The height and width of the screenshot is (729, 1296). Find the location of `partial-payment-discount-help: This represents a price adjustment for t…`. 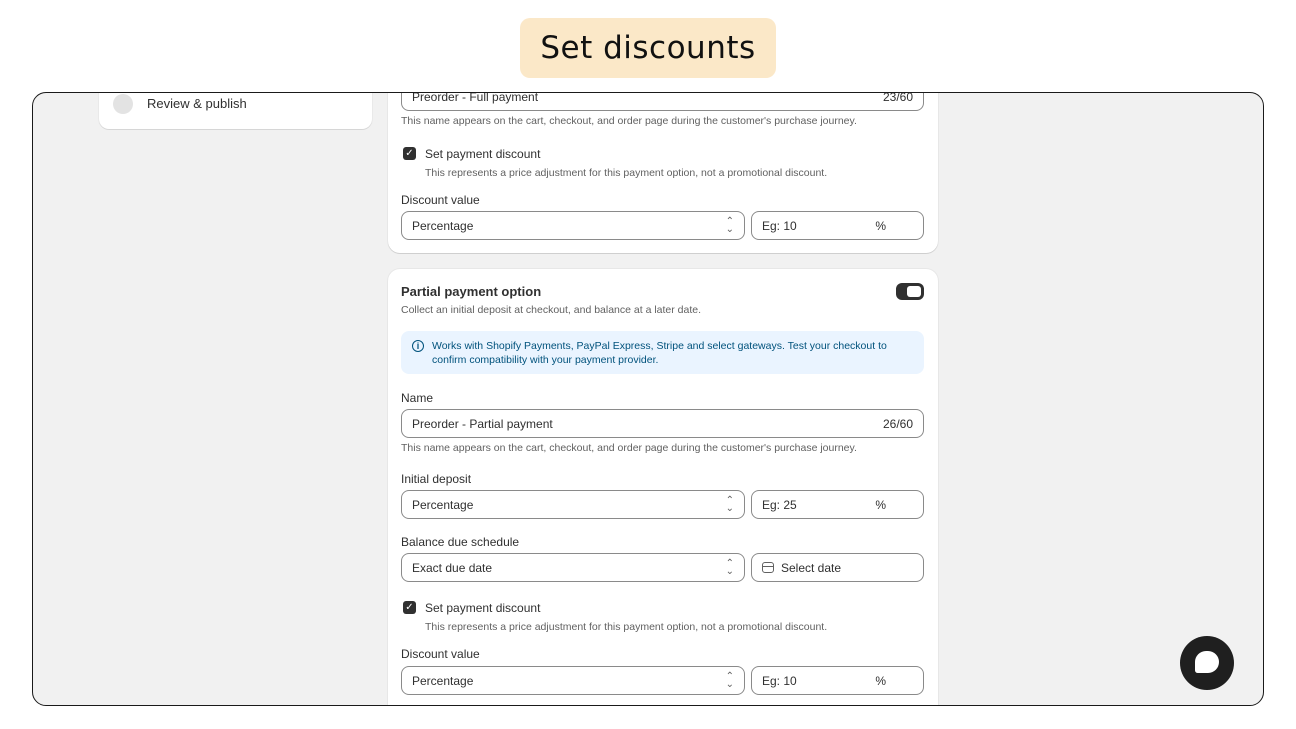

partial-payment-discount-help: This represents a price adjustment for t… is located at coordinates (626, 627).